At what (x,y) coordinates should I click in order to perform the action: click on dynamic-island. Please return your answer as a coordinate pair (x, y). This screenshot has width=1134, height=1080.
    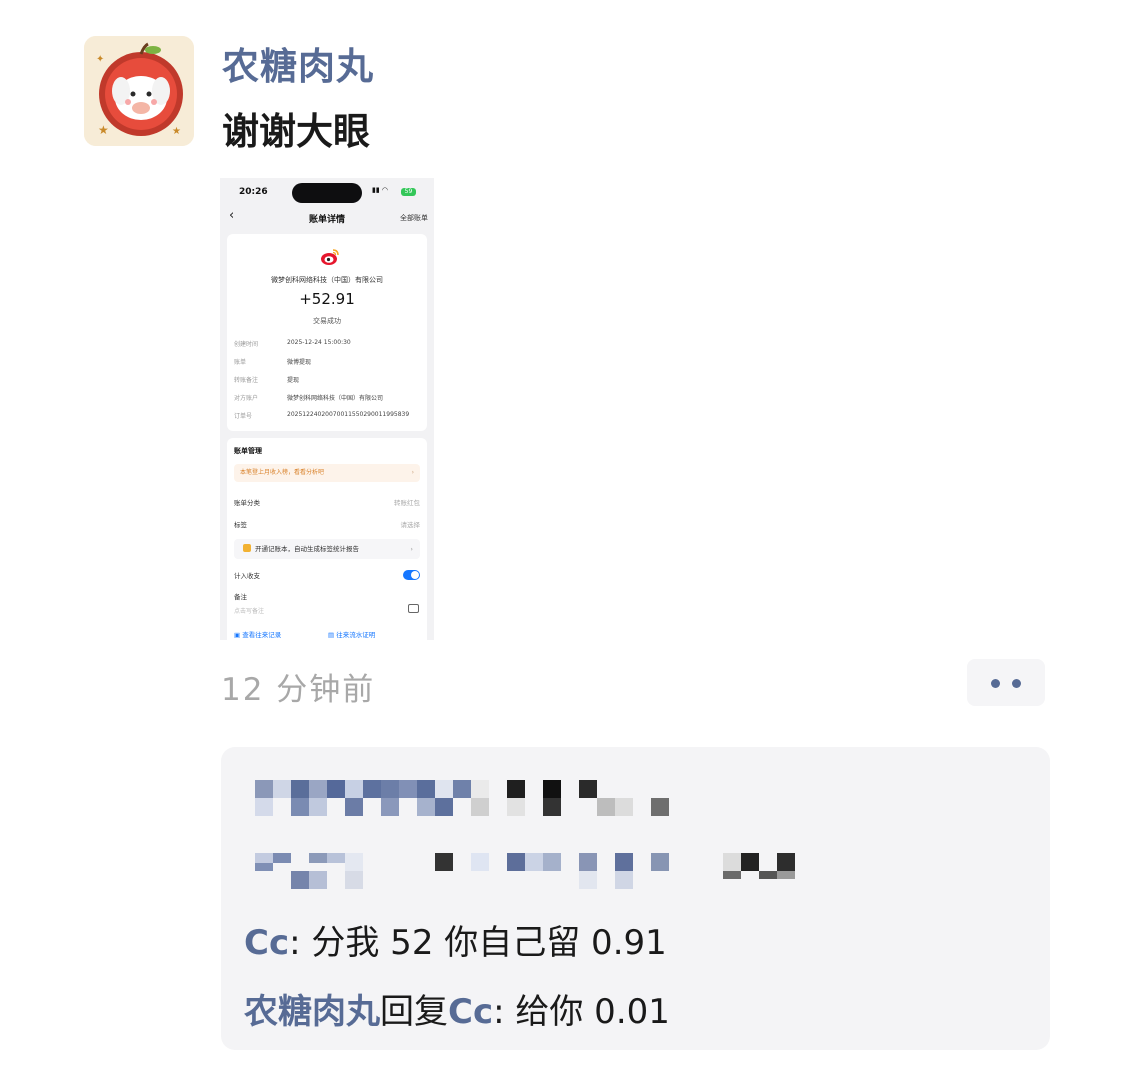
    Looking at the image, I should click on (327, 193).